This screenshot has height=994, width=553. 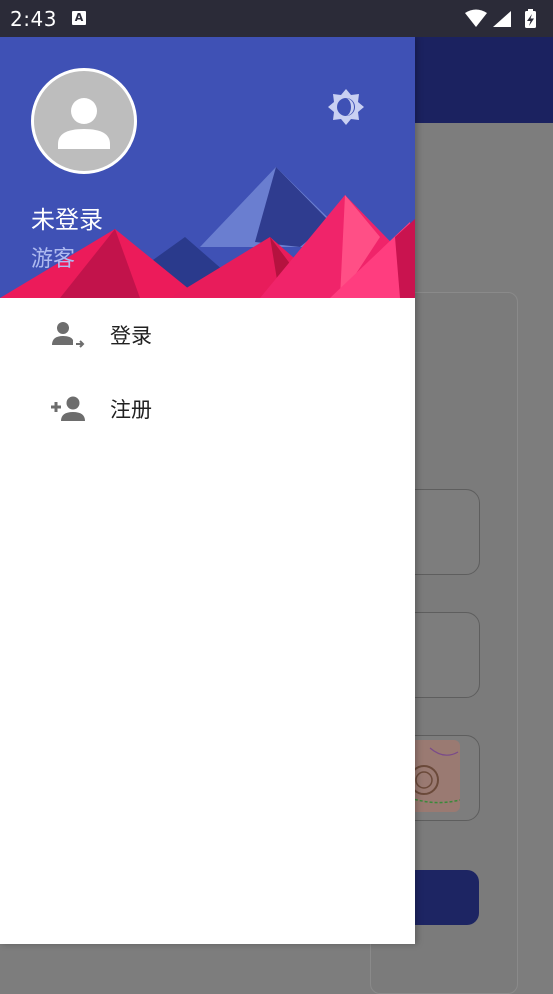 What do you see at coordinates (476, 18) in the screenshot?
I see `wifi-icon` at bounding box center [476, 18].